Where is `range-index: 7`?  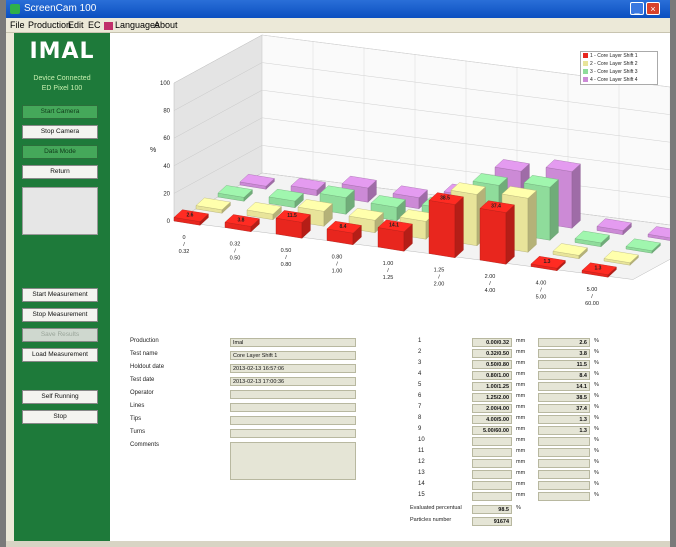
range-index: 7 is located at coordinates (420, 407).